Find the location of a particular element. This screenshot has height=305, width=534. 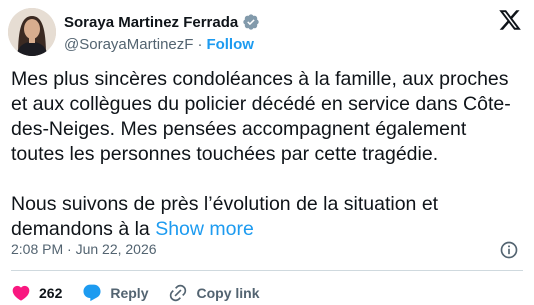

avatar is located at coordinates (32, 32).